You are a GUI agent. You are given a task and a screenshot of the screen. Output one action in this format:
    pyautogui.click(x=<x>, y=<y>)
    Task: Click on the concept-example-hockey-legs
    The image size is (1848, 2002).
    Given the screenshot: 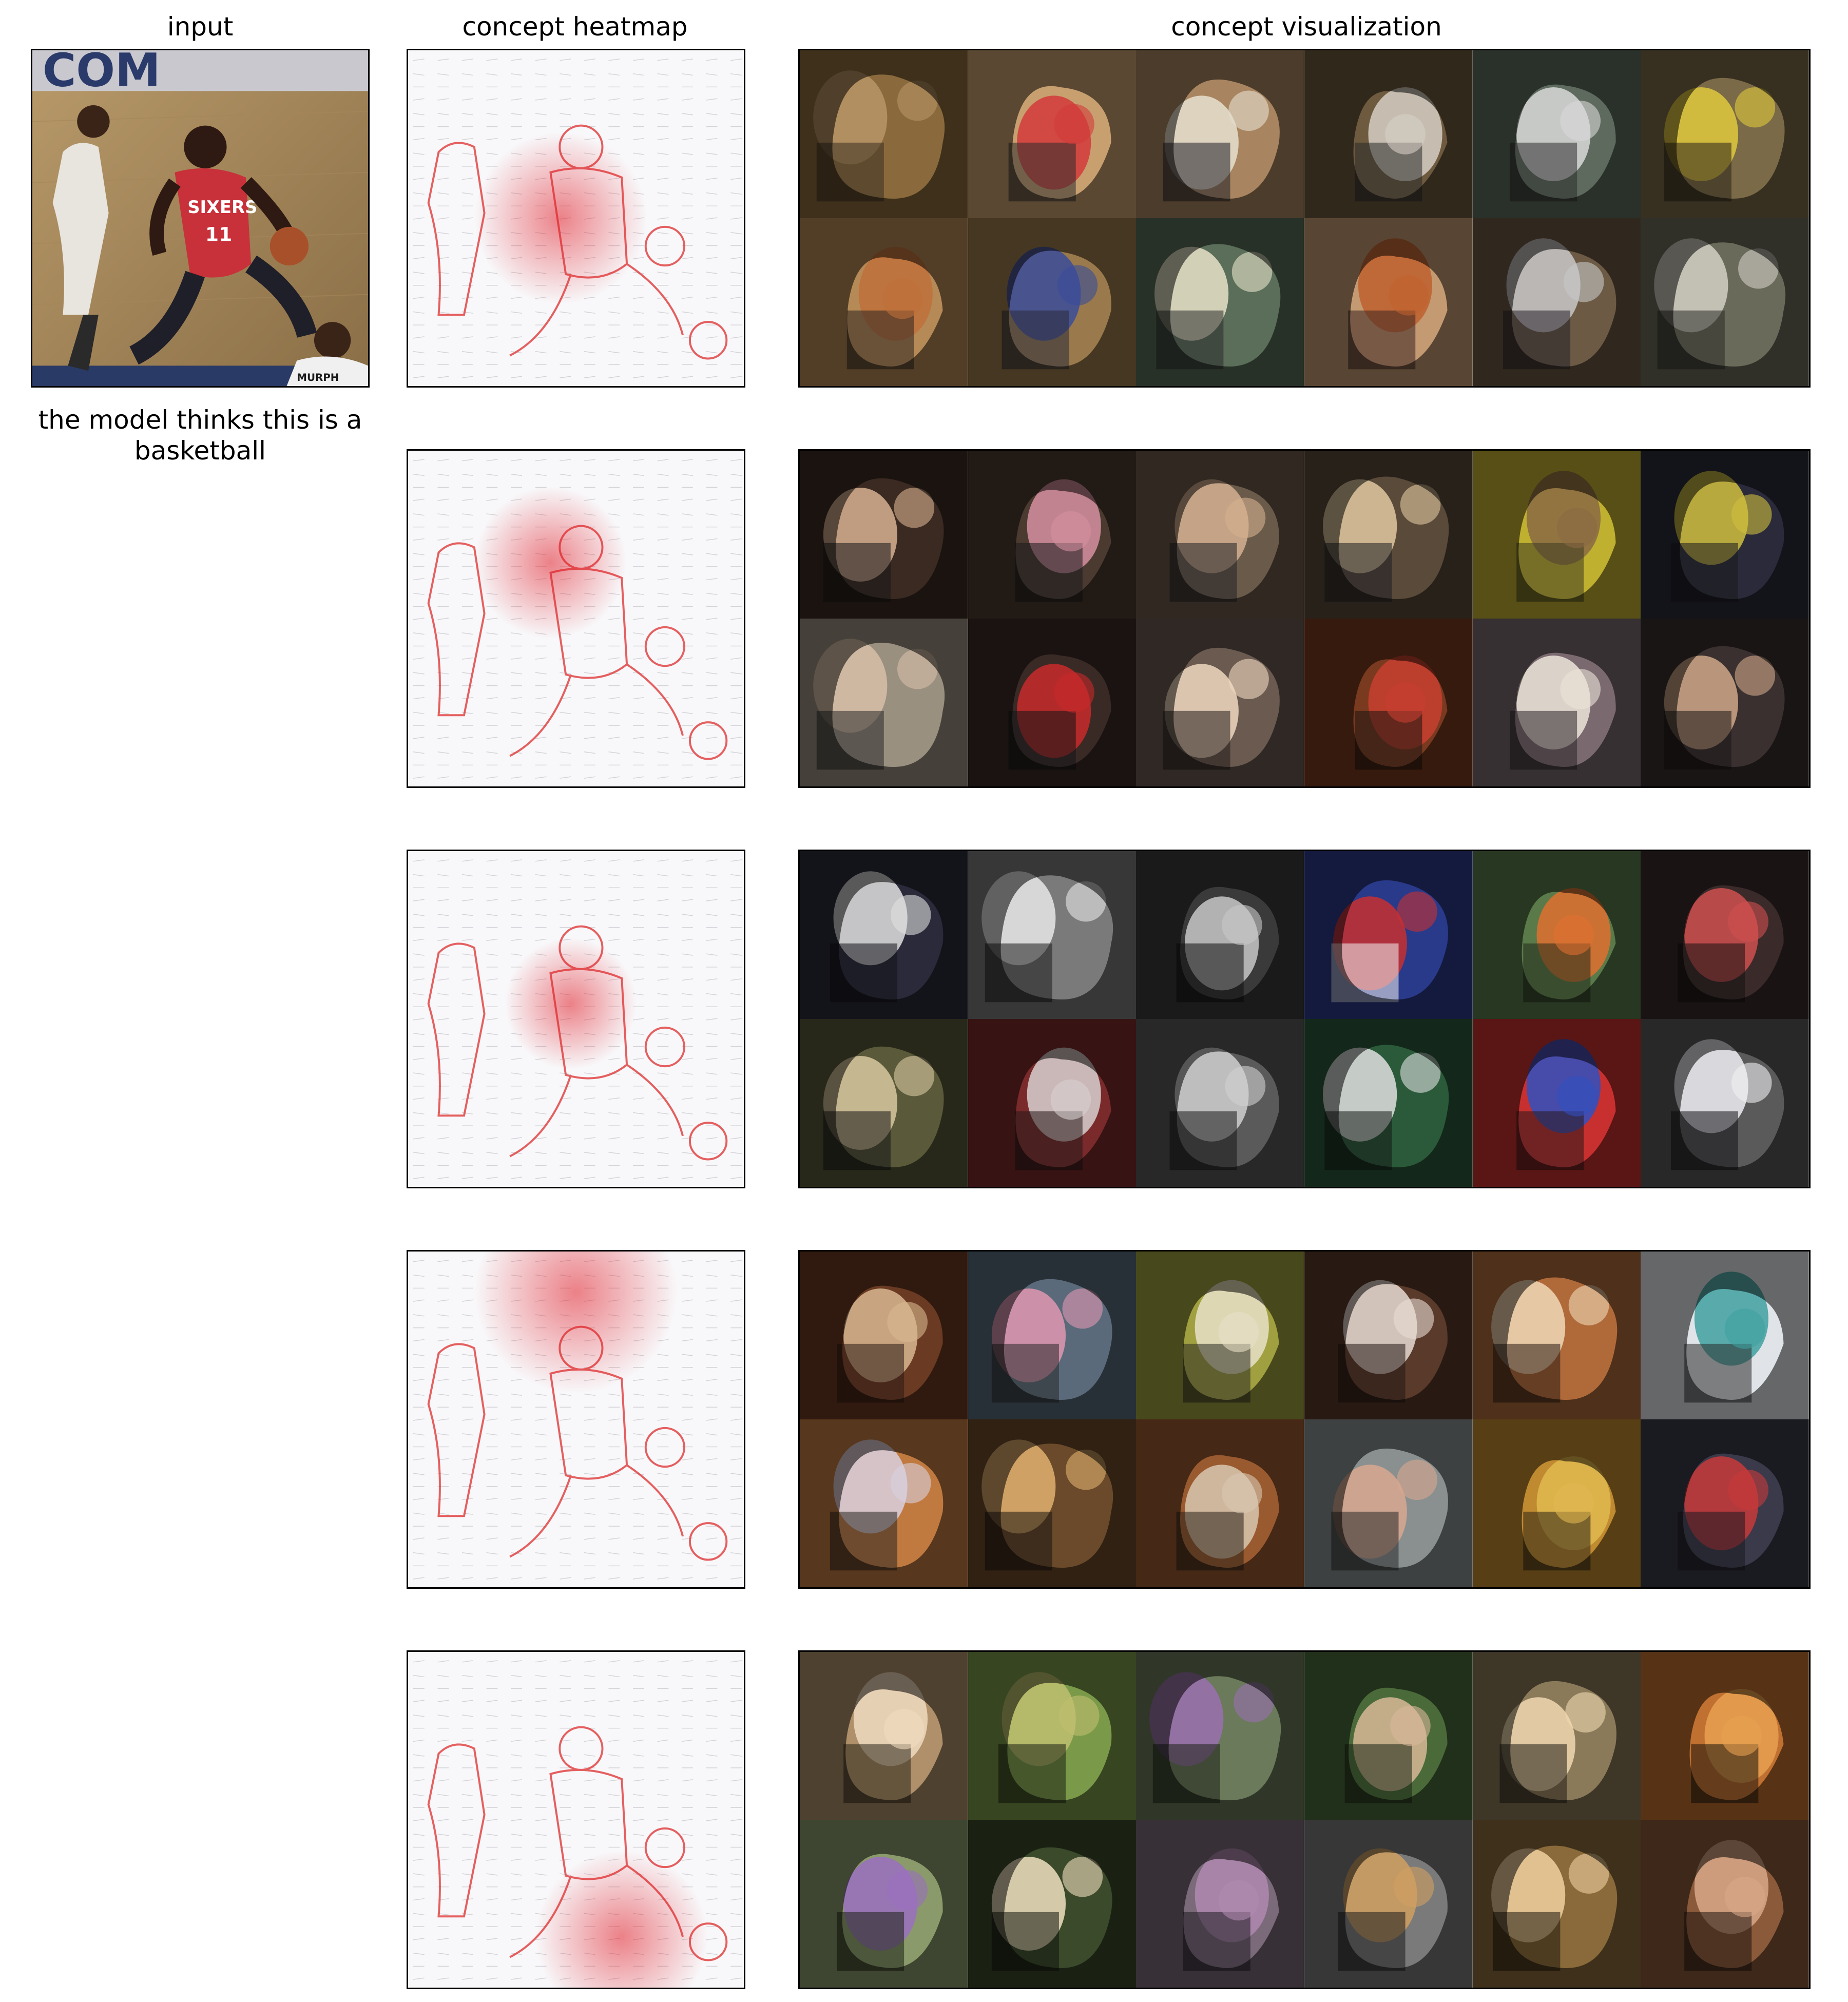 What is the action you would take?
    pyautogui.click(x=1388, y=935)
    